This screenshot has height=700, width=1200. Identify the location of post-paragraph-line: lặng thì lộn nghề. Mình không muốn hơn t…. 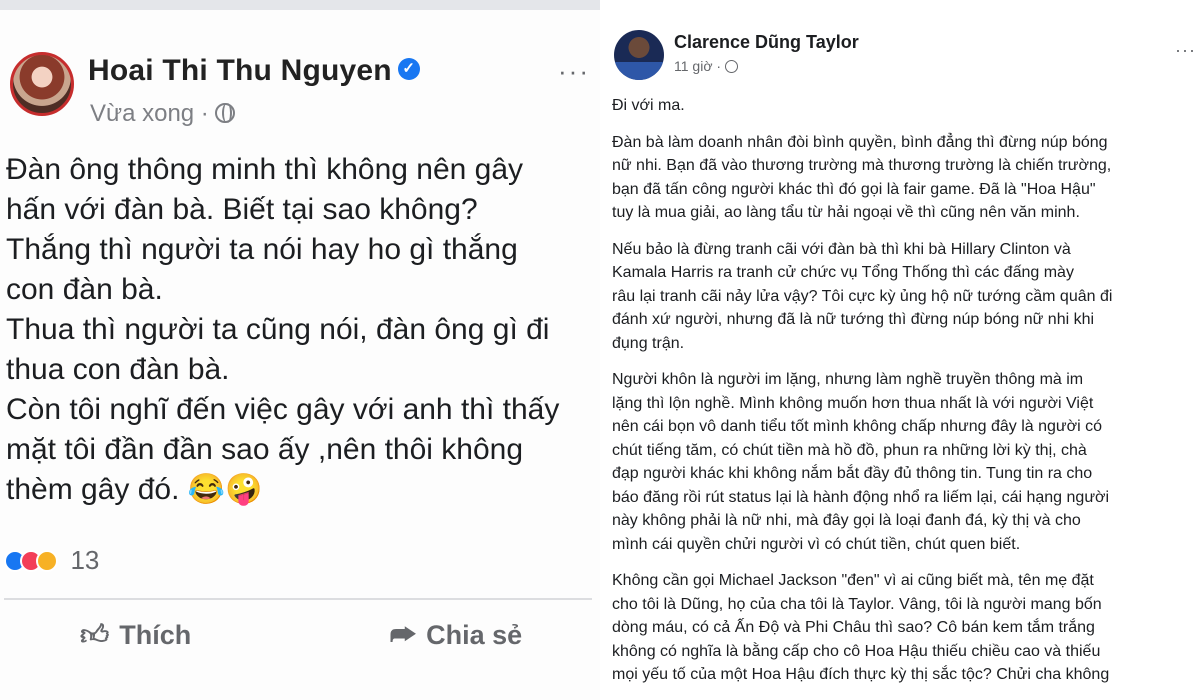
(853, 403).